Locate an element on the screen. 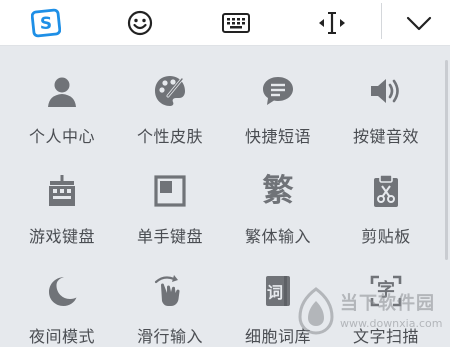 This screenshot has width=450, height=347. candidate-toolbar: S is located at coordinates (225, 23).